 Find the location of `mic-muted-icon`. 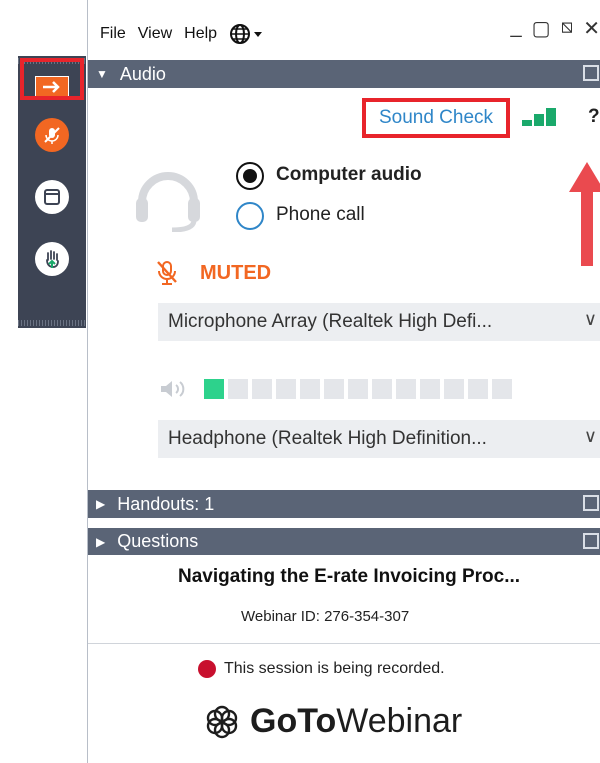

mic-muted-icon is located at coordinates (52, 135).